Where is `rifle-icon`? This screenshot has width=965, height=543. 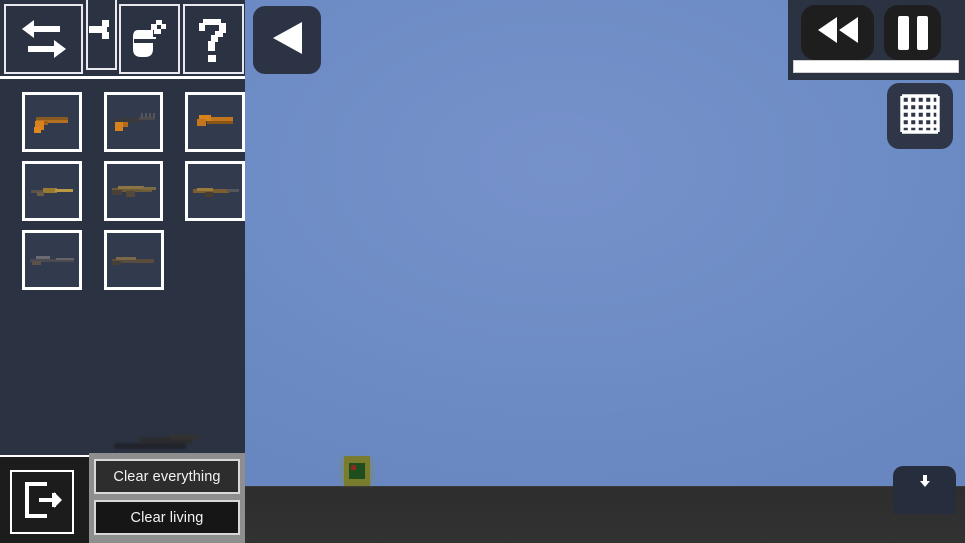 rifle-icon is located at coordinates (52, 191).